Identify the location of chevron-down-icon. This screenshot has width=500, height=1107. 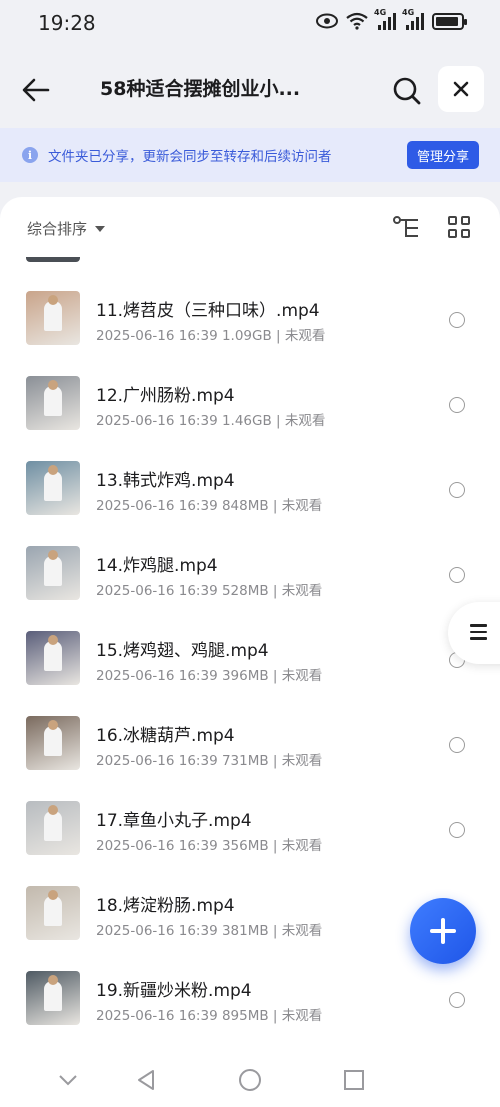
(68, 1080).